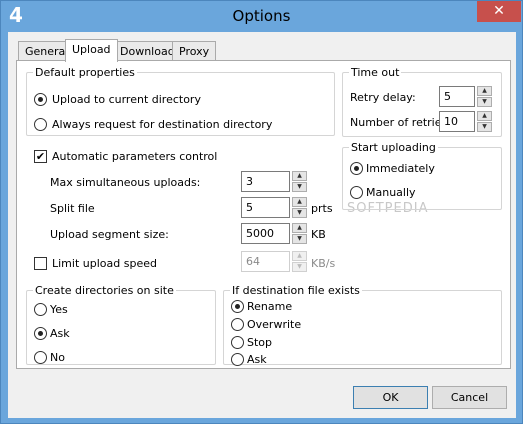  What do you see at coordinates (322, 208) in the screenshot?
I see `split-file-unit: prts` at bounding box center [322, 208].